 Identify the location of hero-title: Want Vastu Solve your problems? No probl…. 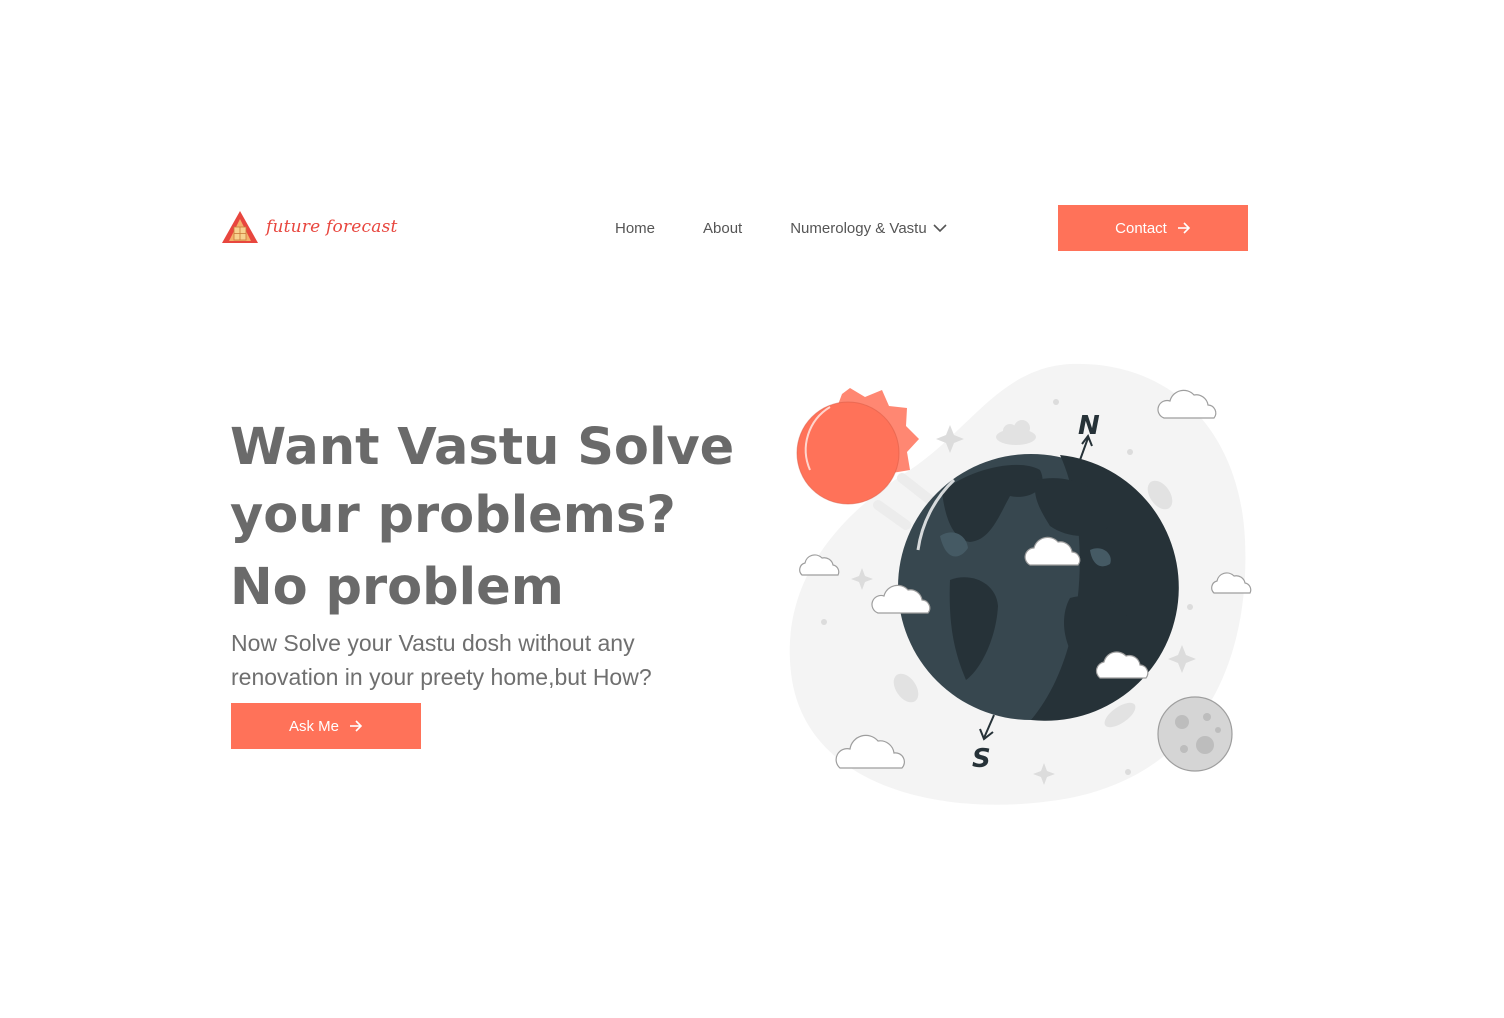
(482, 518).